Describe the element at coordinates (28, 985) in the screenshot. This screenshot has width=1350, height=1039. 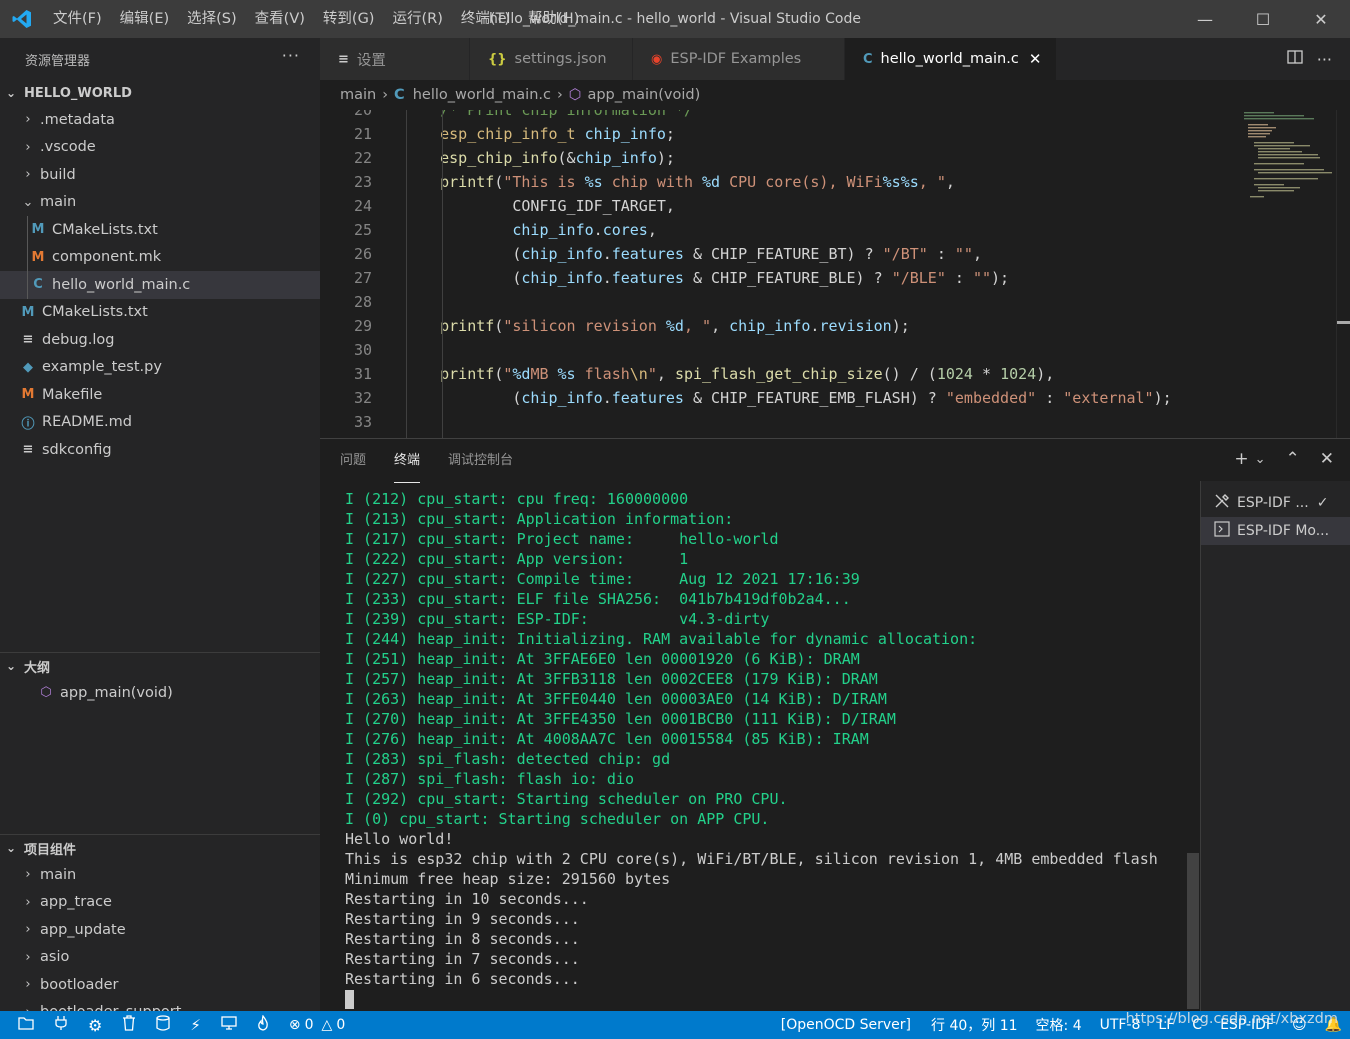
I see `chevron-right-icon: ›` at that location.